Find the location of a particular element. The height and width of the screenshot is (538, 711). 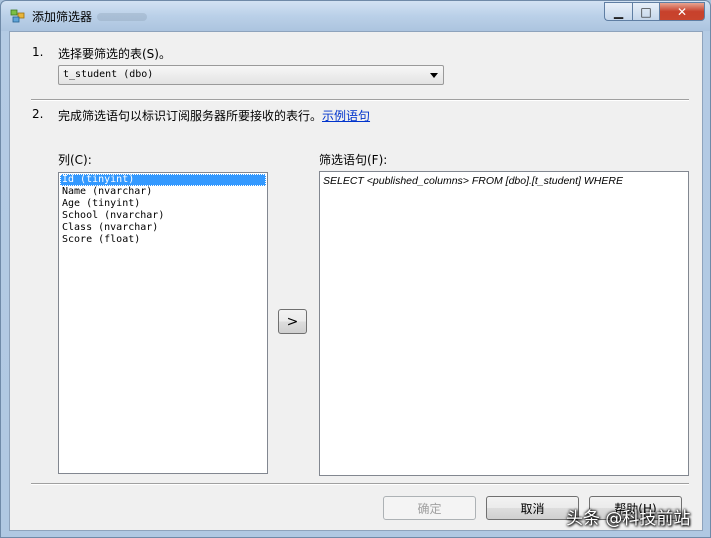

example-statement-link: 示例语句 is located at coordinates (346, 116).